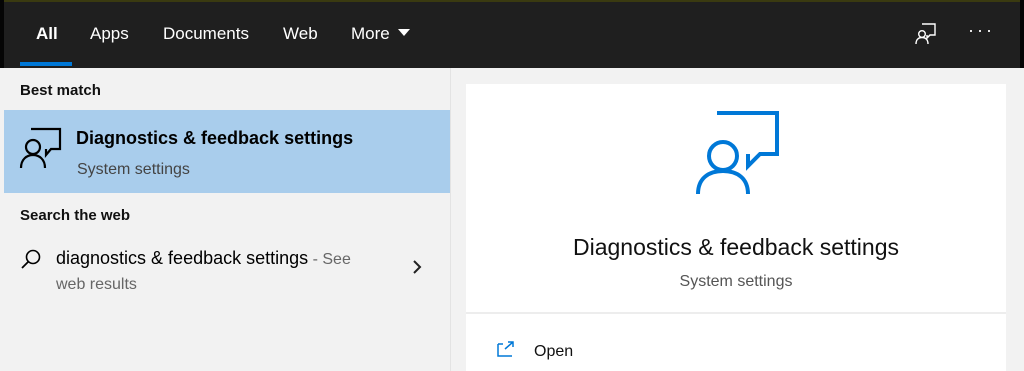 The image size is (1024, 371). Describe the element at coordinates (75, 215) in the screenshot. I see `search-web-heading: Search the web` at that location.